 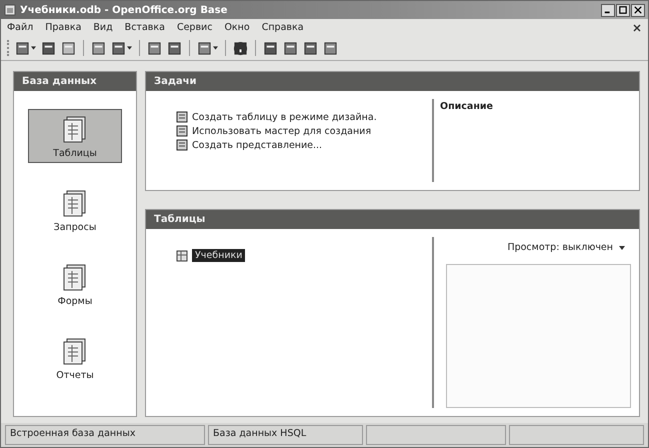 What do you see at coordinates (301, 131) in the screenshot?
I see `task-link: Использовать мастер для создания` at bounding box center [301, 131].